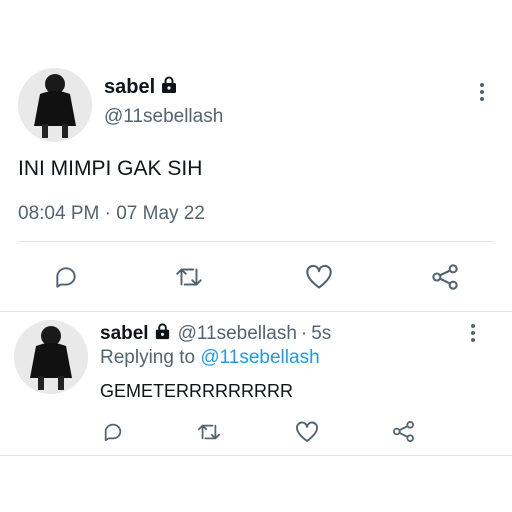 The width and height of the screenshot is (512, 512). What do you see at coordinates (256, 455) in the screenshot?
I see `bottom-divider` at bounding box center [256, 455].